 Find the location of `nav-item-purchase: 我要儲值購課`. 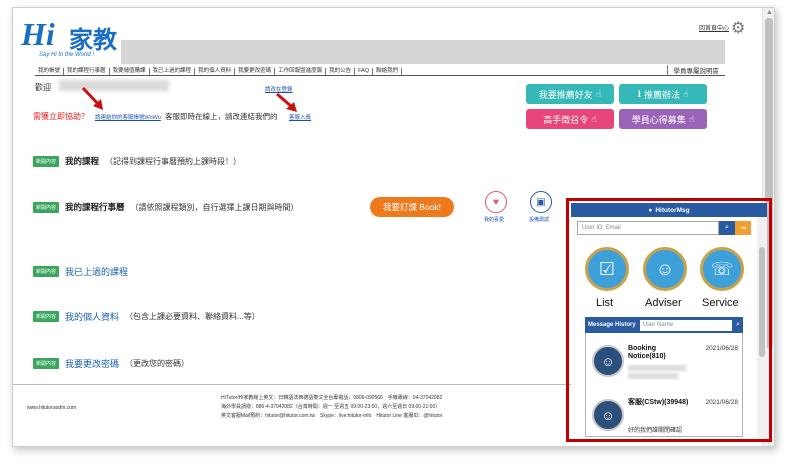

nav-item-purchase: 我要儲值購課 is located at coordinates (130, 71).